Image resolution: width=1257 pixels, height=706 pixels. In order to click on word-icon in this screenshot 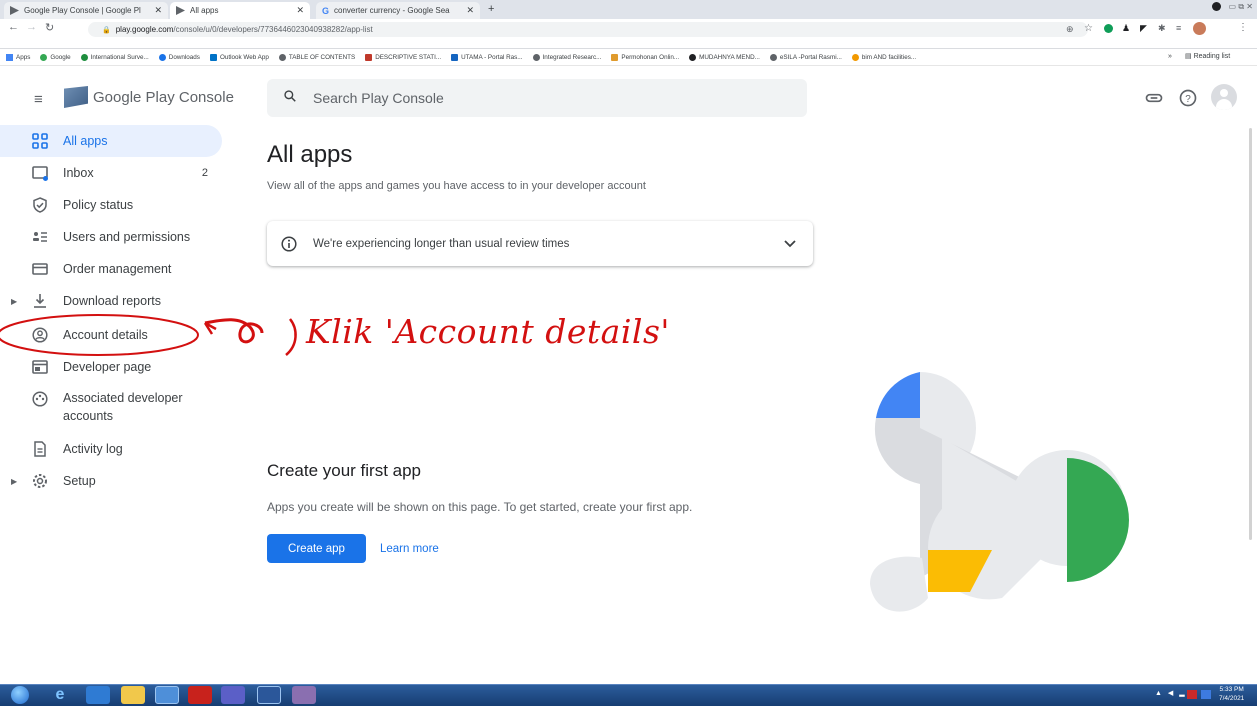, I will do `click(269, 695)`.